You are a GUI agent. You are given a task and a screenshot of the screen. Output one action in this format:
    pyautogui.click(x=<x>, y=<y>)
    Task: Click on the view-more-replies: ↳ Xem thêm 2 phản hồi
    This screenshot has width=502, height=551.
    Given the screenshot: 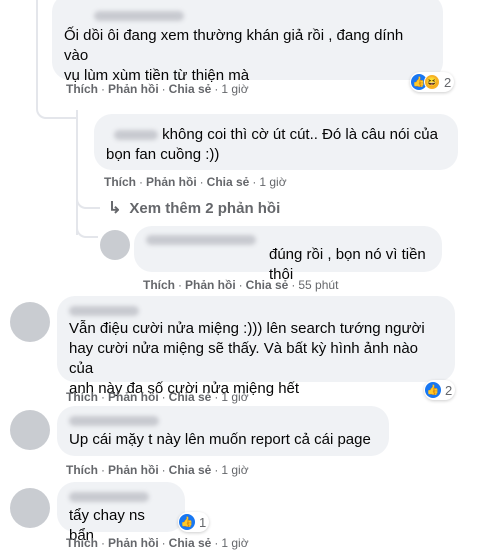 What is the action you would take?
    pyautogui.click(x=194, y=208)
    